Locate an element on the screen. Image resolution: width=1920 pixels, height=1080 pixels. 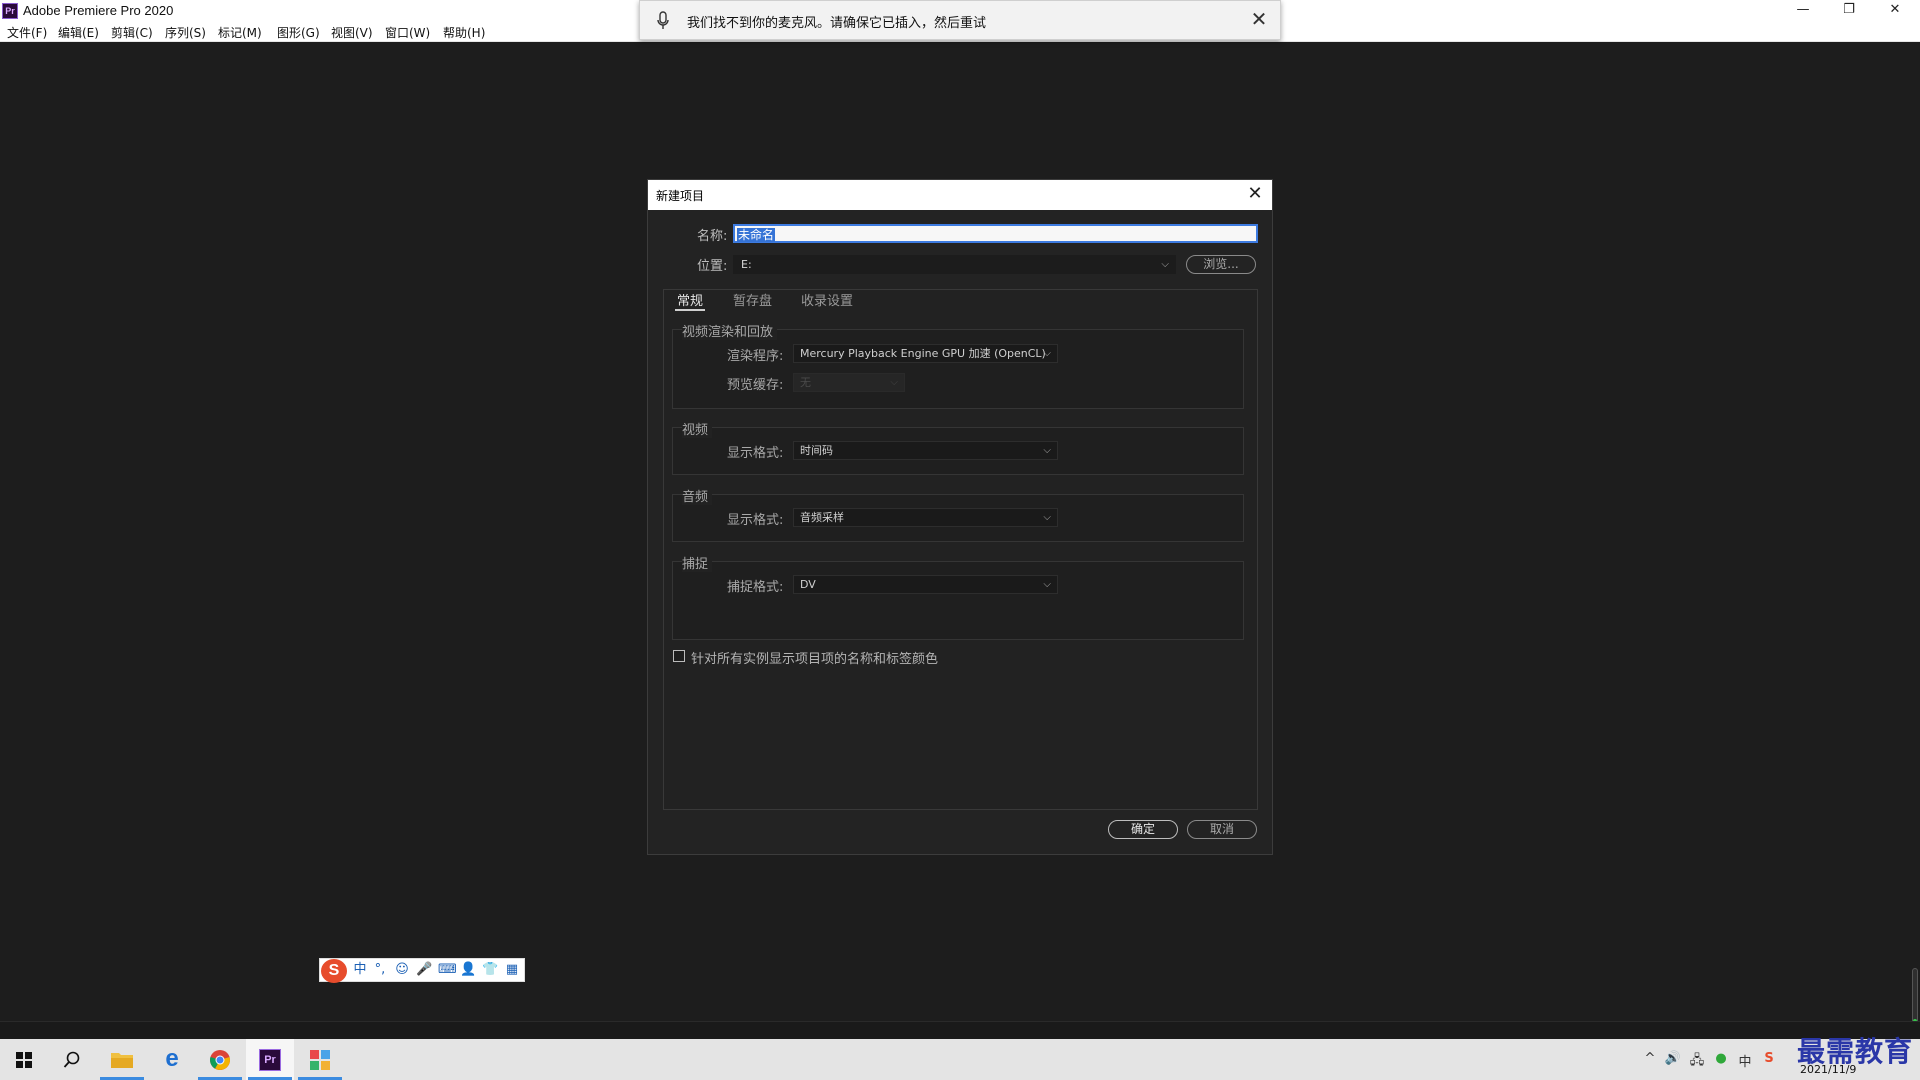
search-icon is located at coordinates (71, 1059).